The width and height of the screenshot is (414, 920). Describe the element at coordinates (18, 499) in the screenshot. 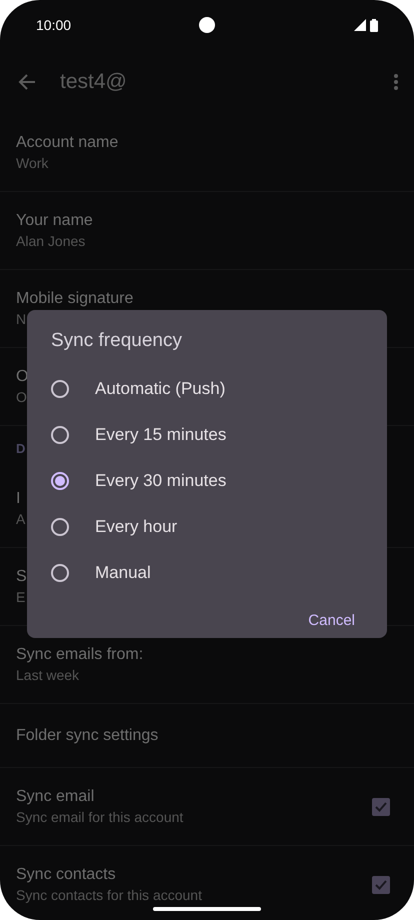

I see `setting-title: I` at that location.